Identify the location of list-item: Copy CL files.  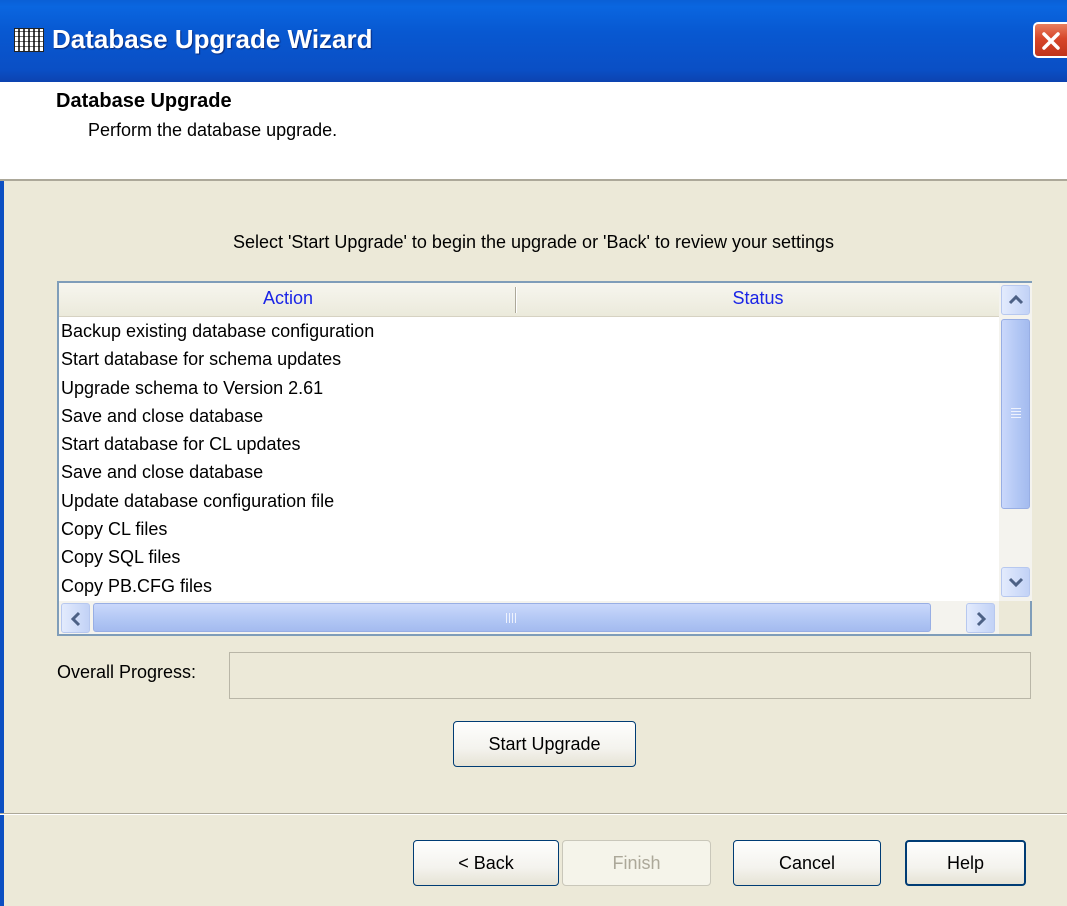
(529, 529).